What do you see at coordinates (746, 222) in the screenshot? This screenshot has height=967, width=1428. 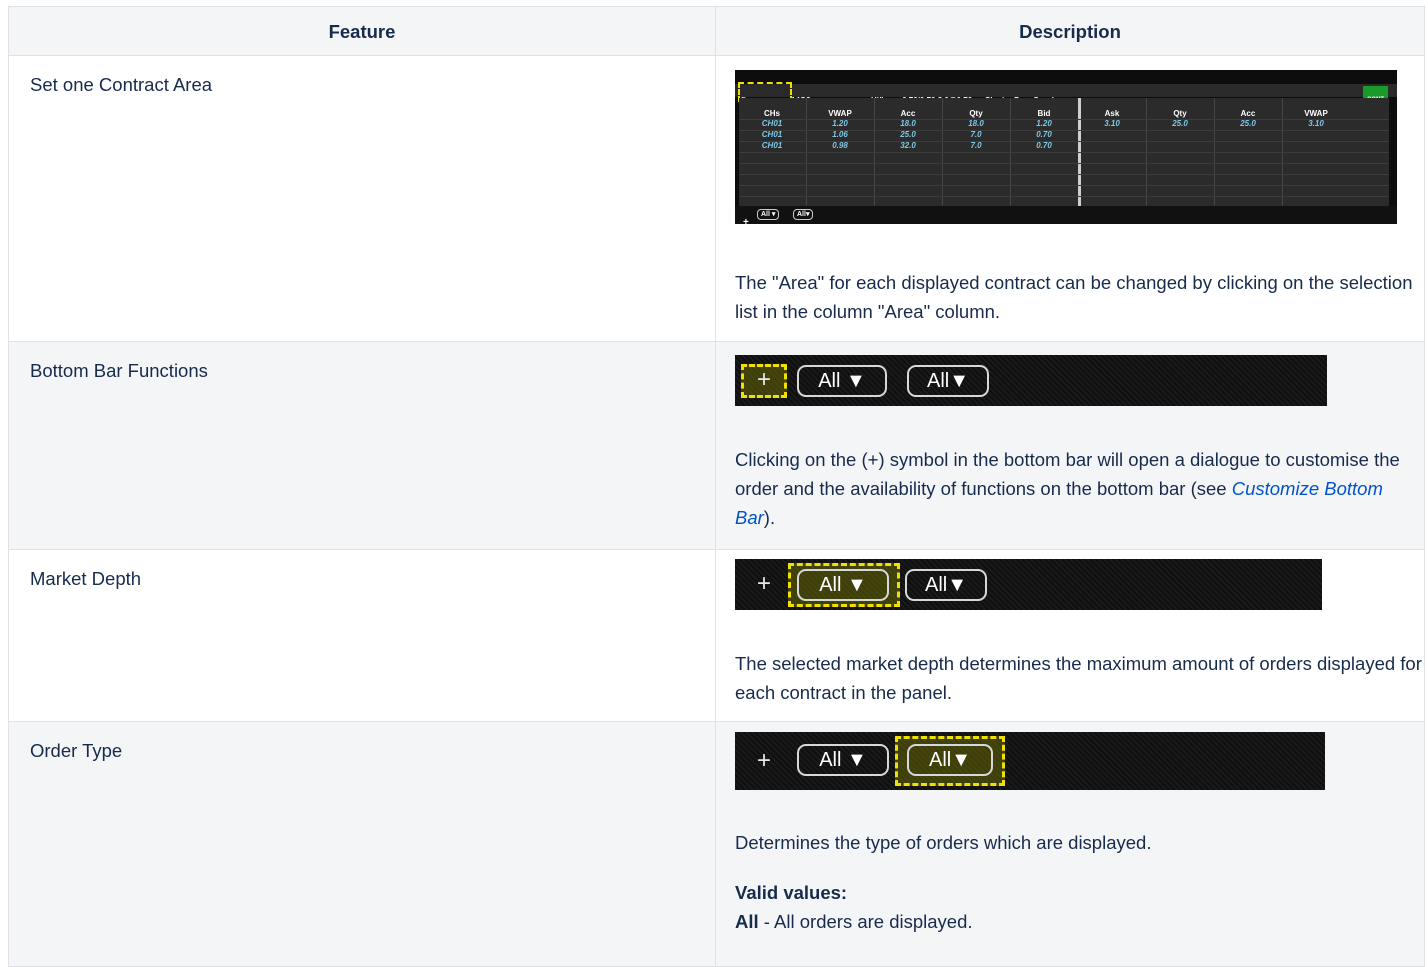 I see `footer-plus-icon: +` at bounding box center [746, 222].